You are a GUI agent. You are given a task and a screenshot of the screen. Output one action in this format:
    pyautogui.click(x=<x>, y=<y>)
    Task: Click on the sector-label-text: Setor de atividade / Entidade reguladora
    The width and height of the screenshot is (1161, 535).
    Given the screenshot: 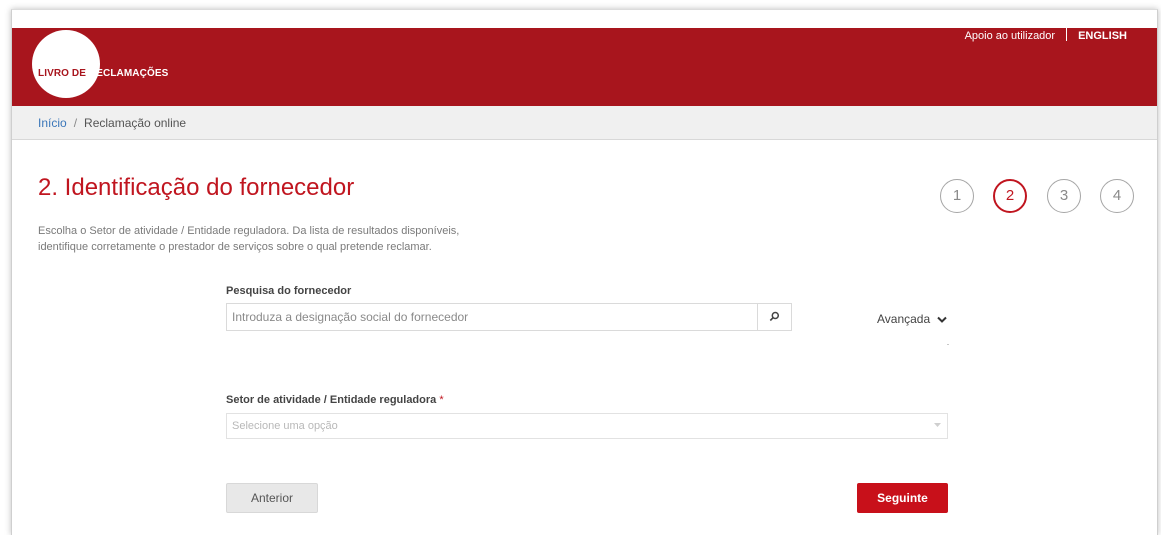 What is the action you would take?
    pyautogui.click(x=331, y=400)
    